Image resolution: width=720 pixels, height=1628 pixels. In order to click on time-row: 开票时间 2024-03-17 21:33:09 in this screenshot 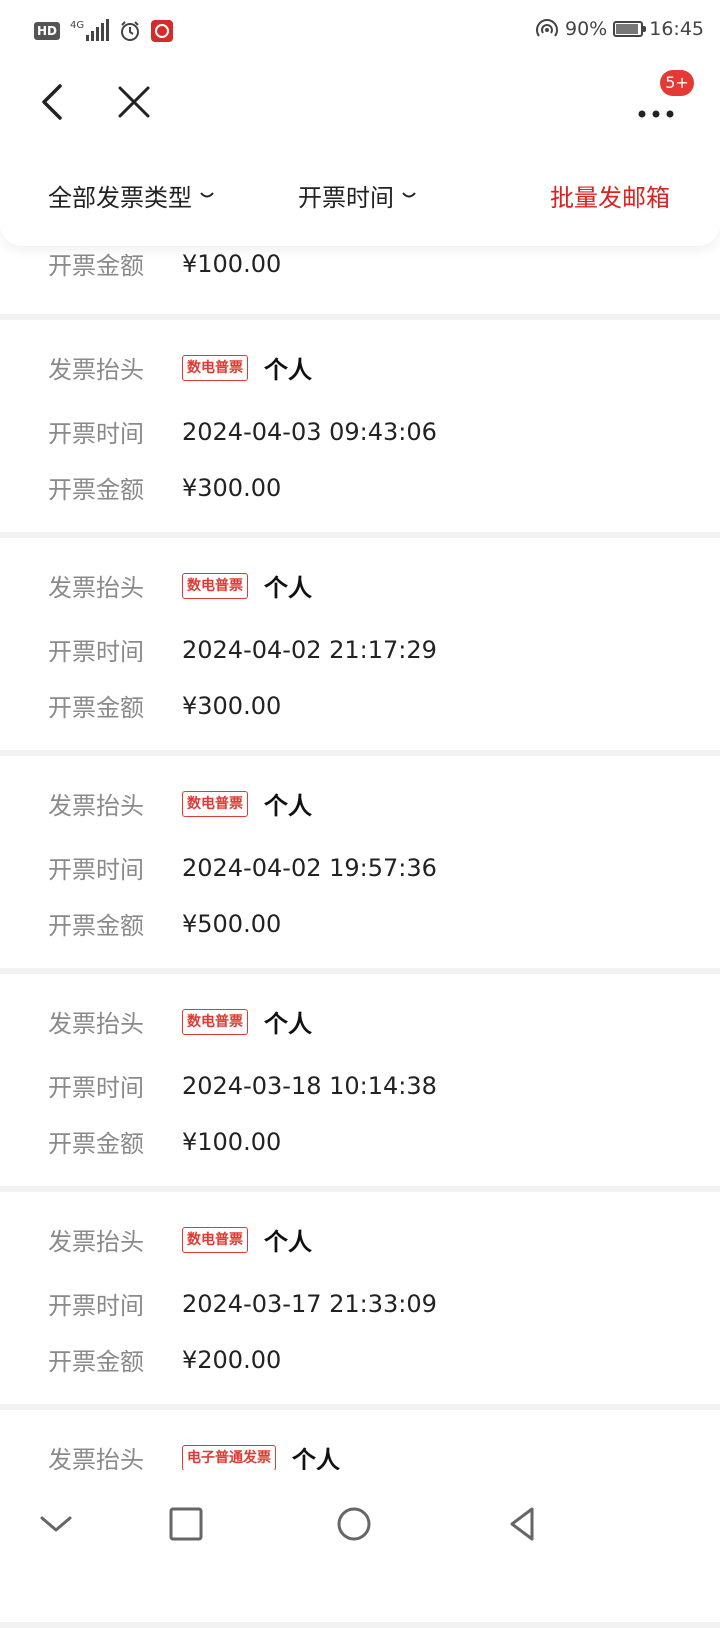, I will do `click(242, 1303)`.